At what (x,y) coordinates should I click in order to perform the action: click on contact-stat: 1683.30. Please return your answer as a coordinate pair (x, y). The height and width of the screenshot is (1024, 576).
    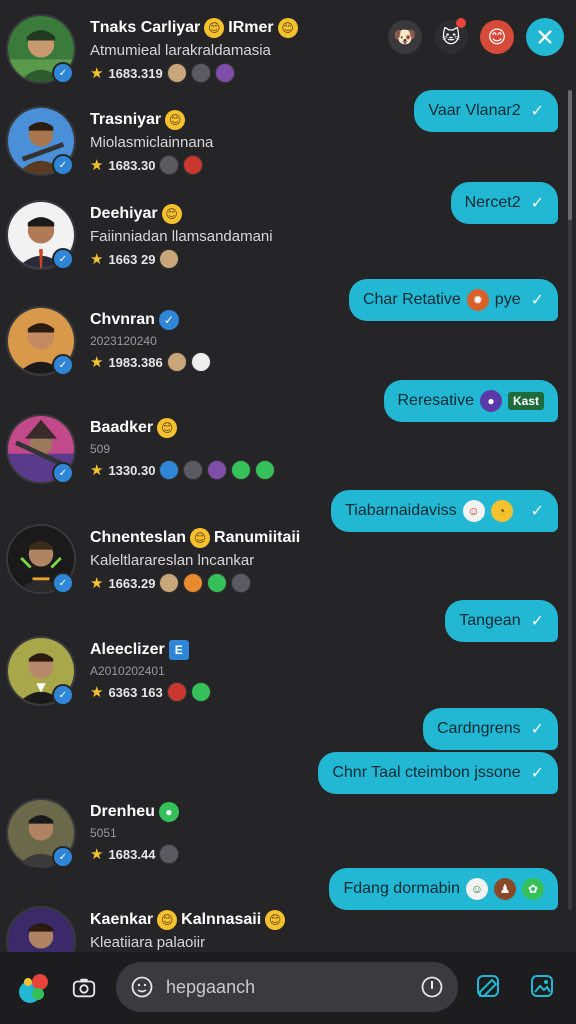
    Looking at the image, I should click on (132, 165).